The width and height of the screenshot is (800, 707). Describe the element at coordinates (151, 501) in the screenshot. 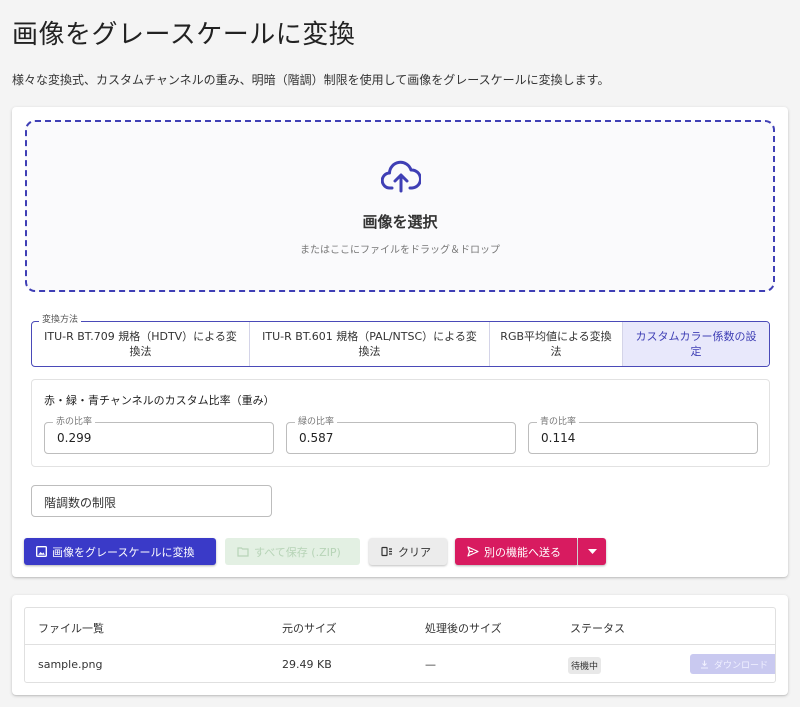

I see `levels-limit-field: 階調数の制限` at that location.